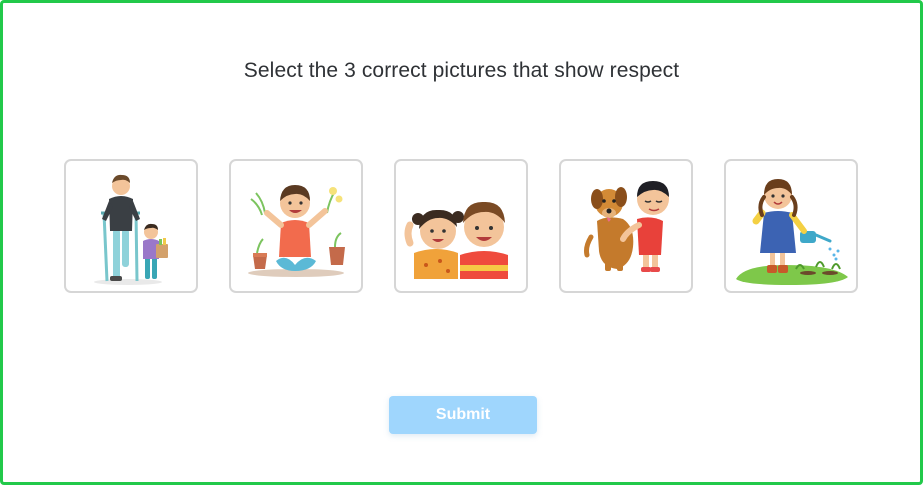 This screenshot has width=923, height=485. I want to click on boy-helping-man-on-crutches-illustration, so click(131, 229).